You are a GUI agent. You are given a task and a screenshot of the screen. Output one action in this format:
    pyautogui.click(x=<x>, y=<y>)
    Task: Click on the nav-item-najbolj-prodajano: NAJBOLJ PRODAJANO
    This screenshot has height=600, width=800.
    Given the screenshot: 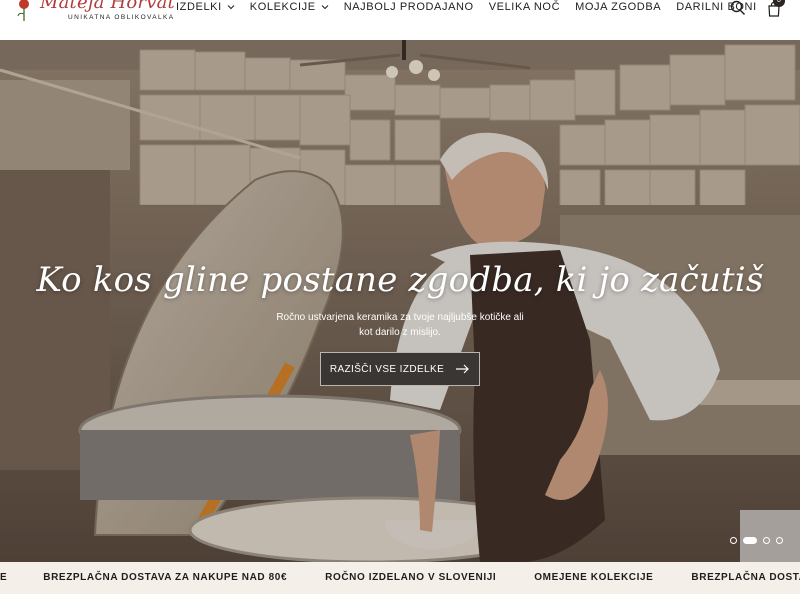 What is the action you would take?
    pyautogui.click(x=409, y=7)
    